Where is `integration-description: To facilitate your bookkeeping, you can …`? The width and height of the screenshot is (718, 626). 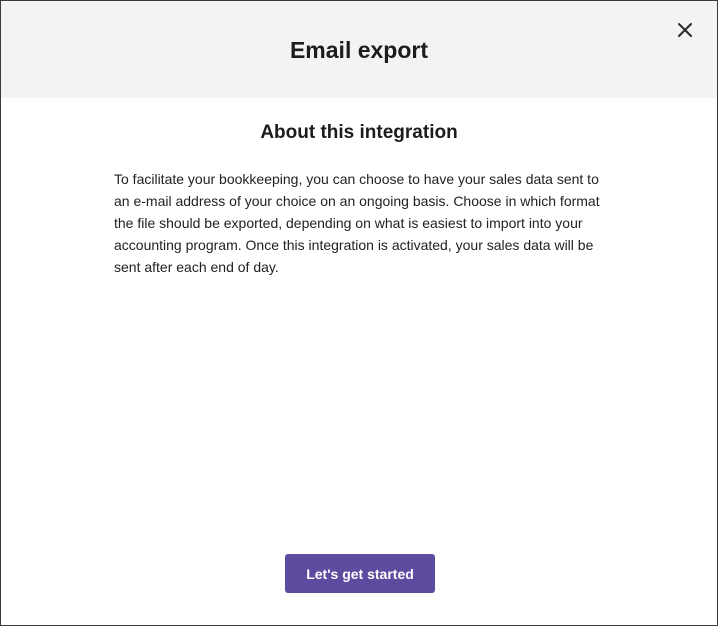 integration-description: To facilitate your bookkeeping, you can … is located at coordinates (357, 223).